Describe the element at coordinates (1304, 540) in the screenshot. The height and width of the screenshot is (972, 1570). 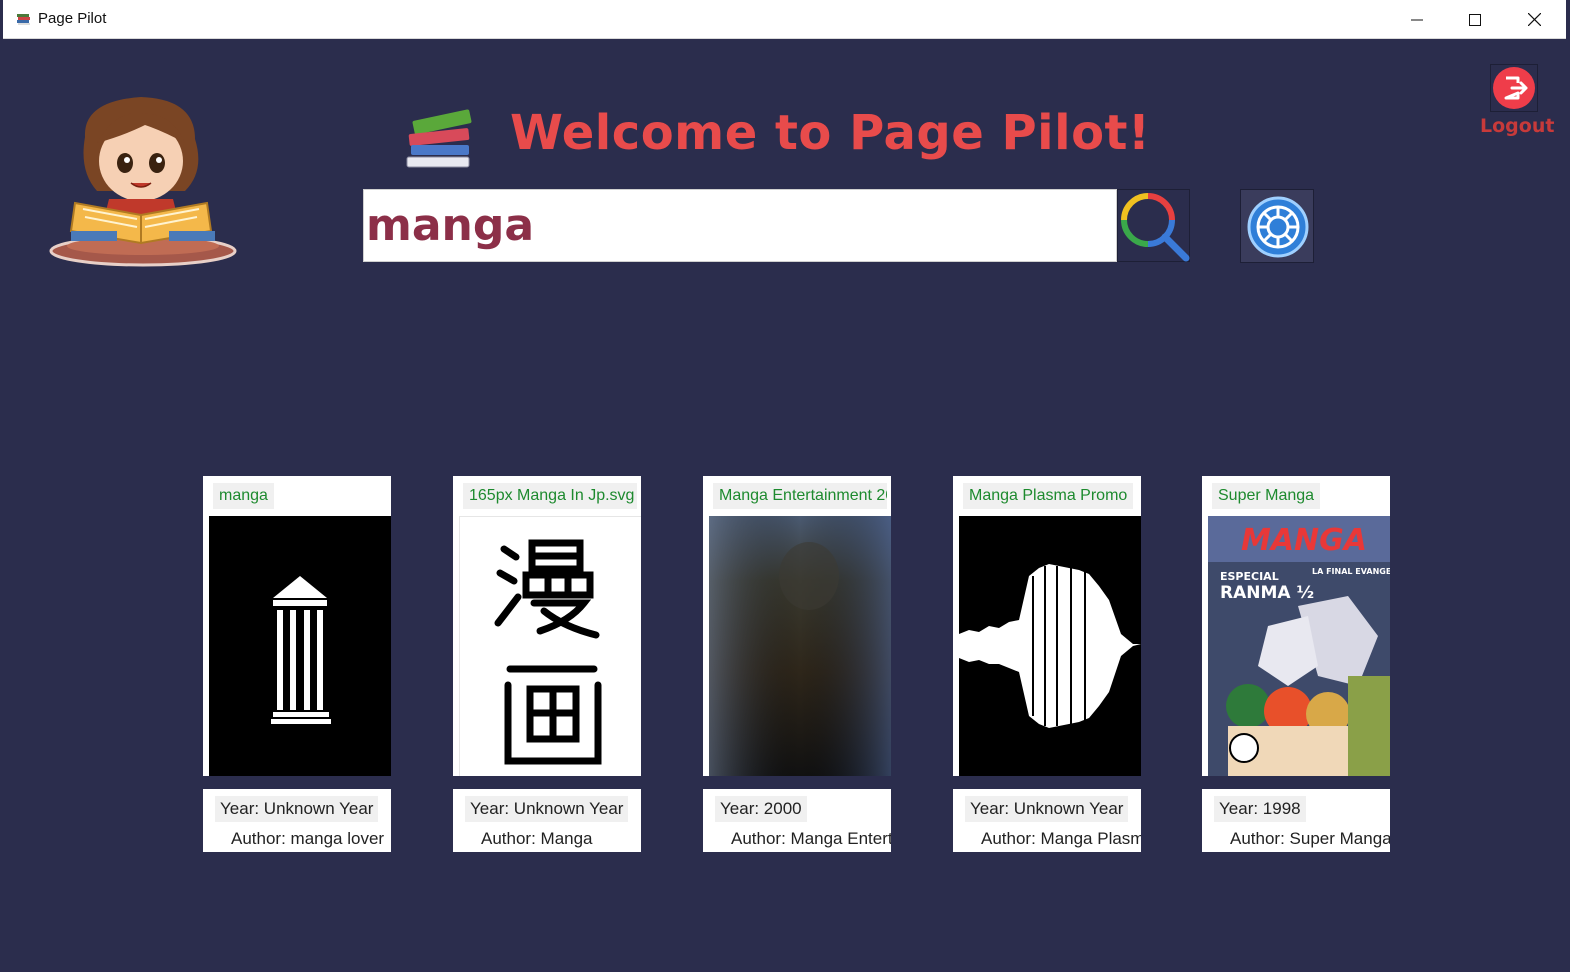
I see `svg-text: MANGA` at that location.